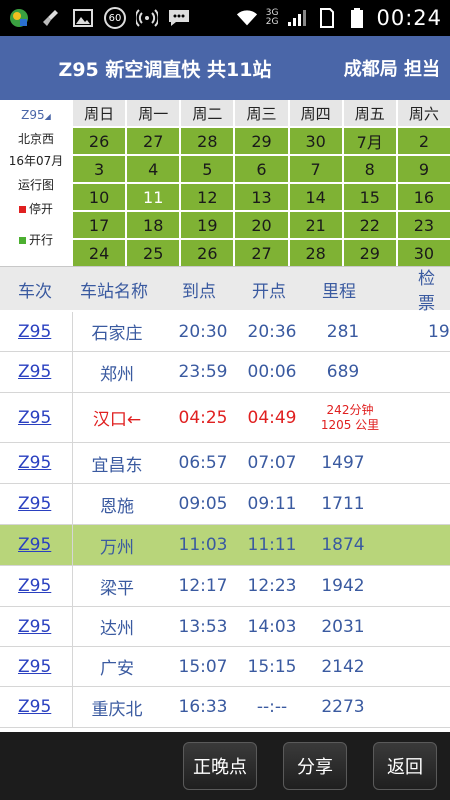 The width and height of the screenshot is (450, 800). Describe the element at coordinates (405, 766) in the screenshot. I see `back-button: 返回` at that location.